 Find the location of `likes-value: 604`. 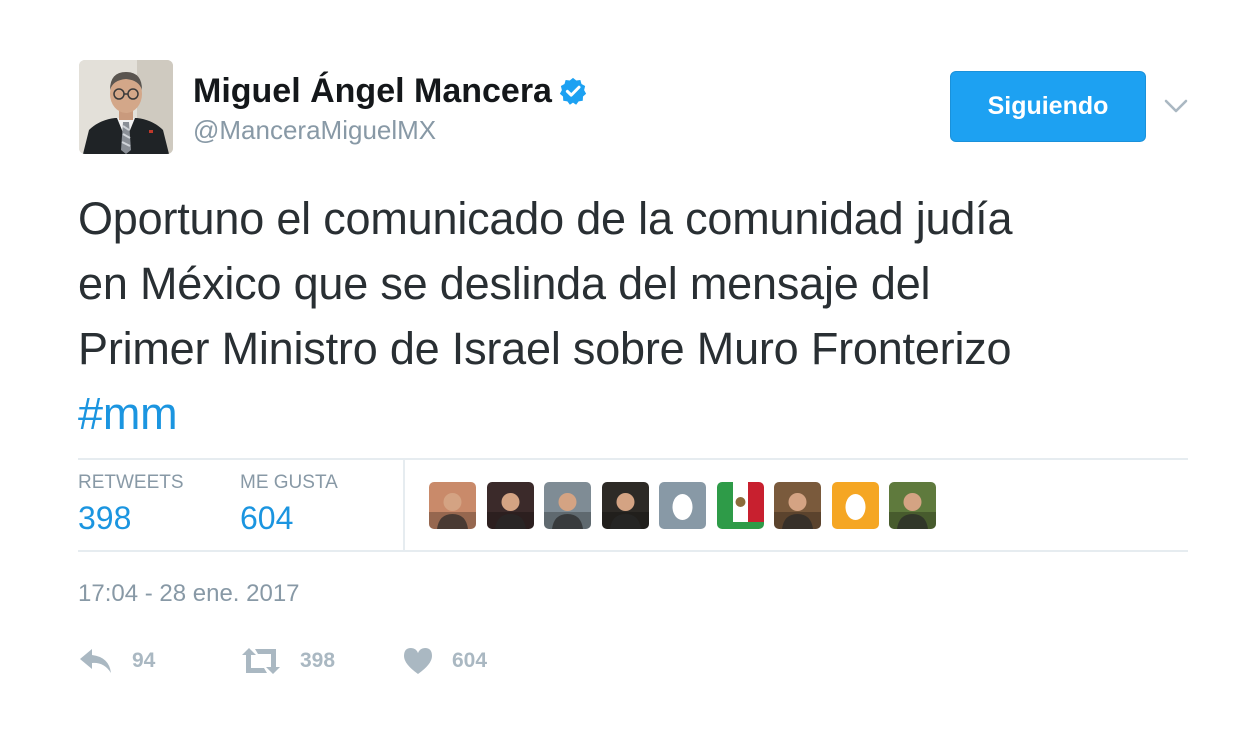

likes-value: 604 is located at coordinates (289, 518).